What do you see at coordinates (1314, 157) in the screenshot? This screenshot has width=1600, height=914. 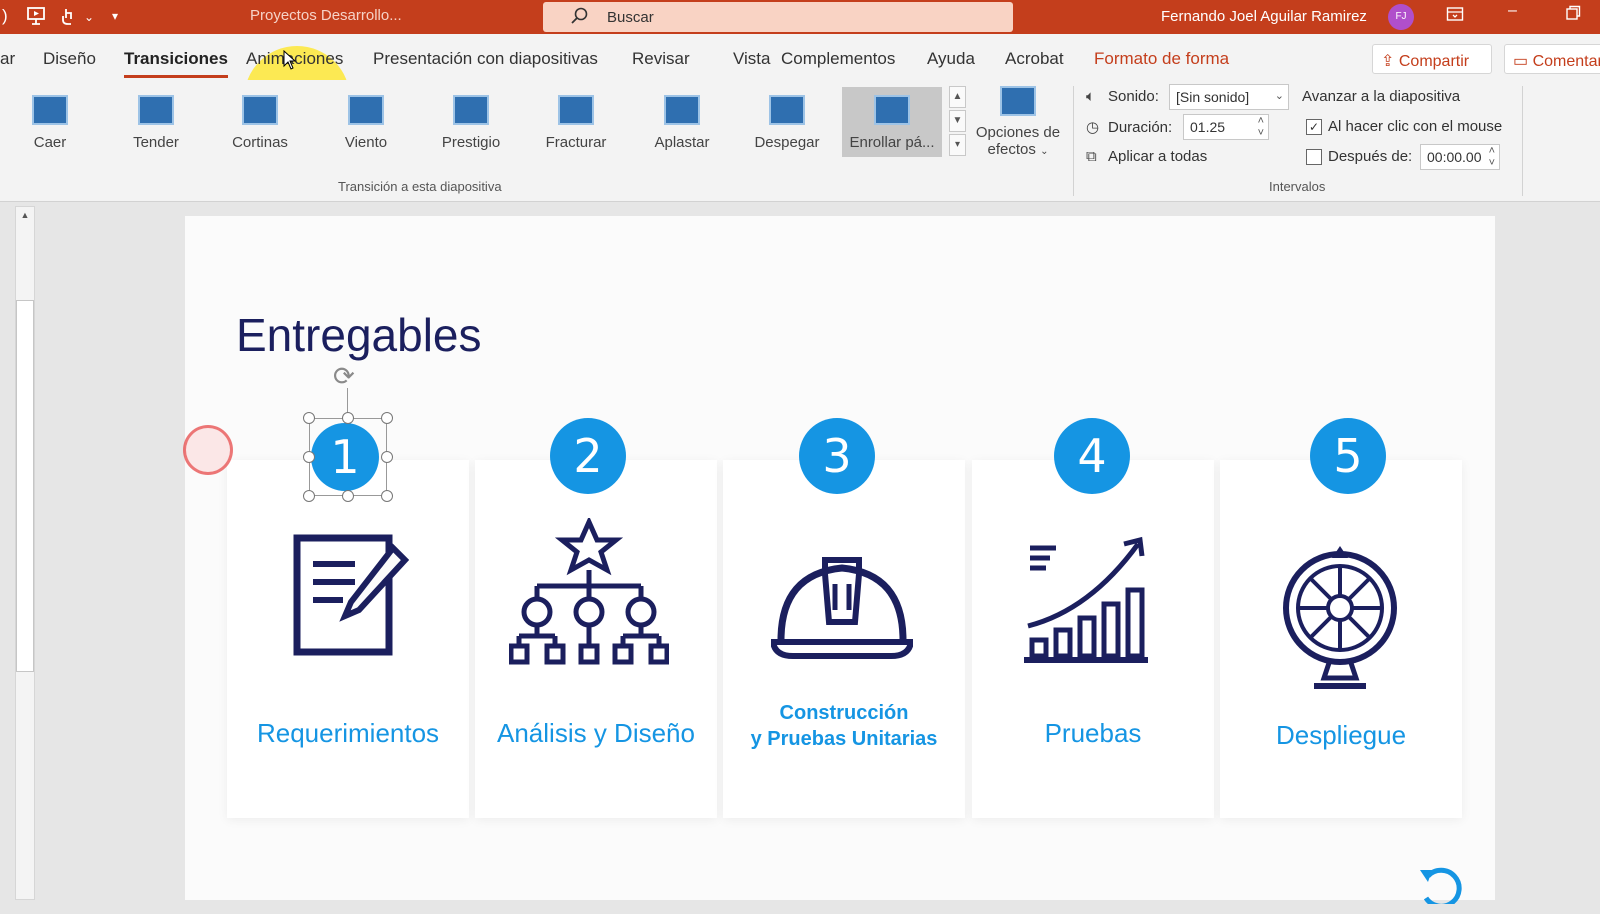 I see `after-checkbox` at bounding box center [1314, 157].